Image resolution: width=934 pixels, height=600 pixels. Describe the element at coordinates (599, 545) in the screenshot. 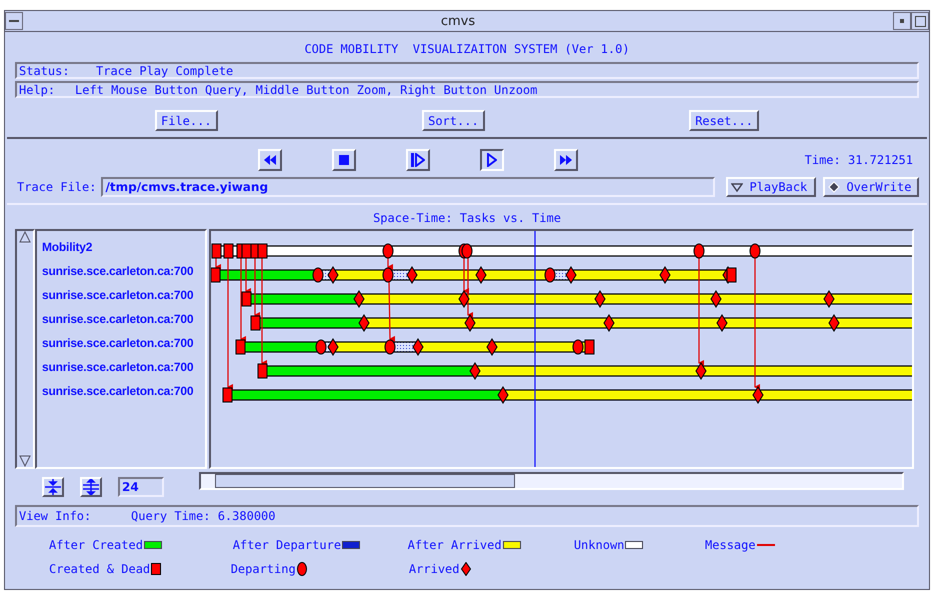

I see `legend-label: Unknown` at that location.